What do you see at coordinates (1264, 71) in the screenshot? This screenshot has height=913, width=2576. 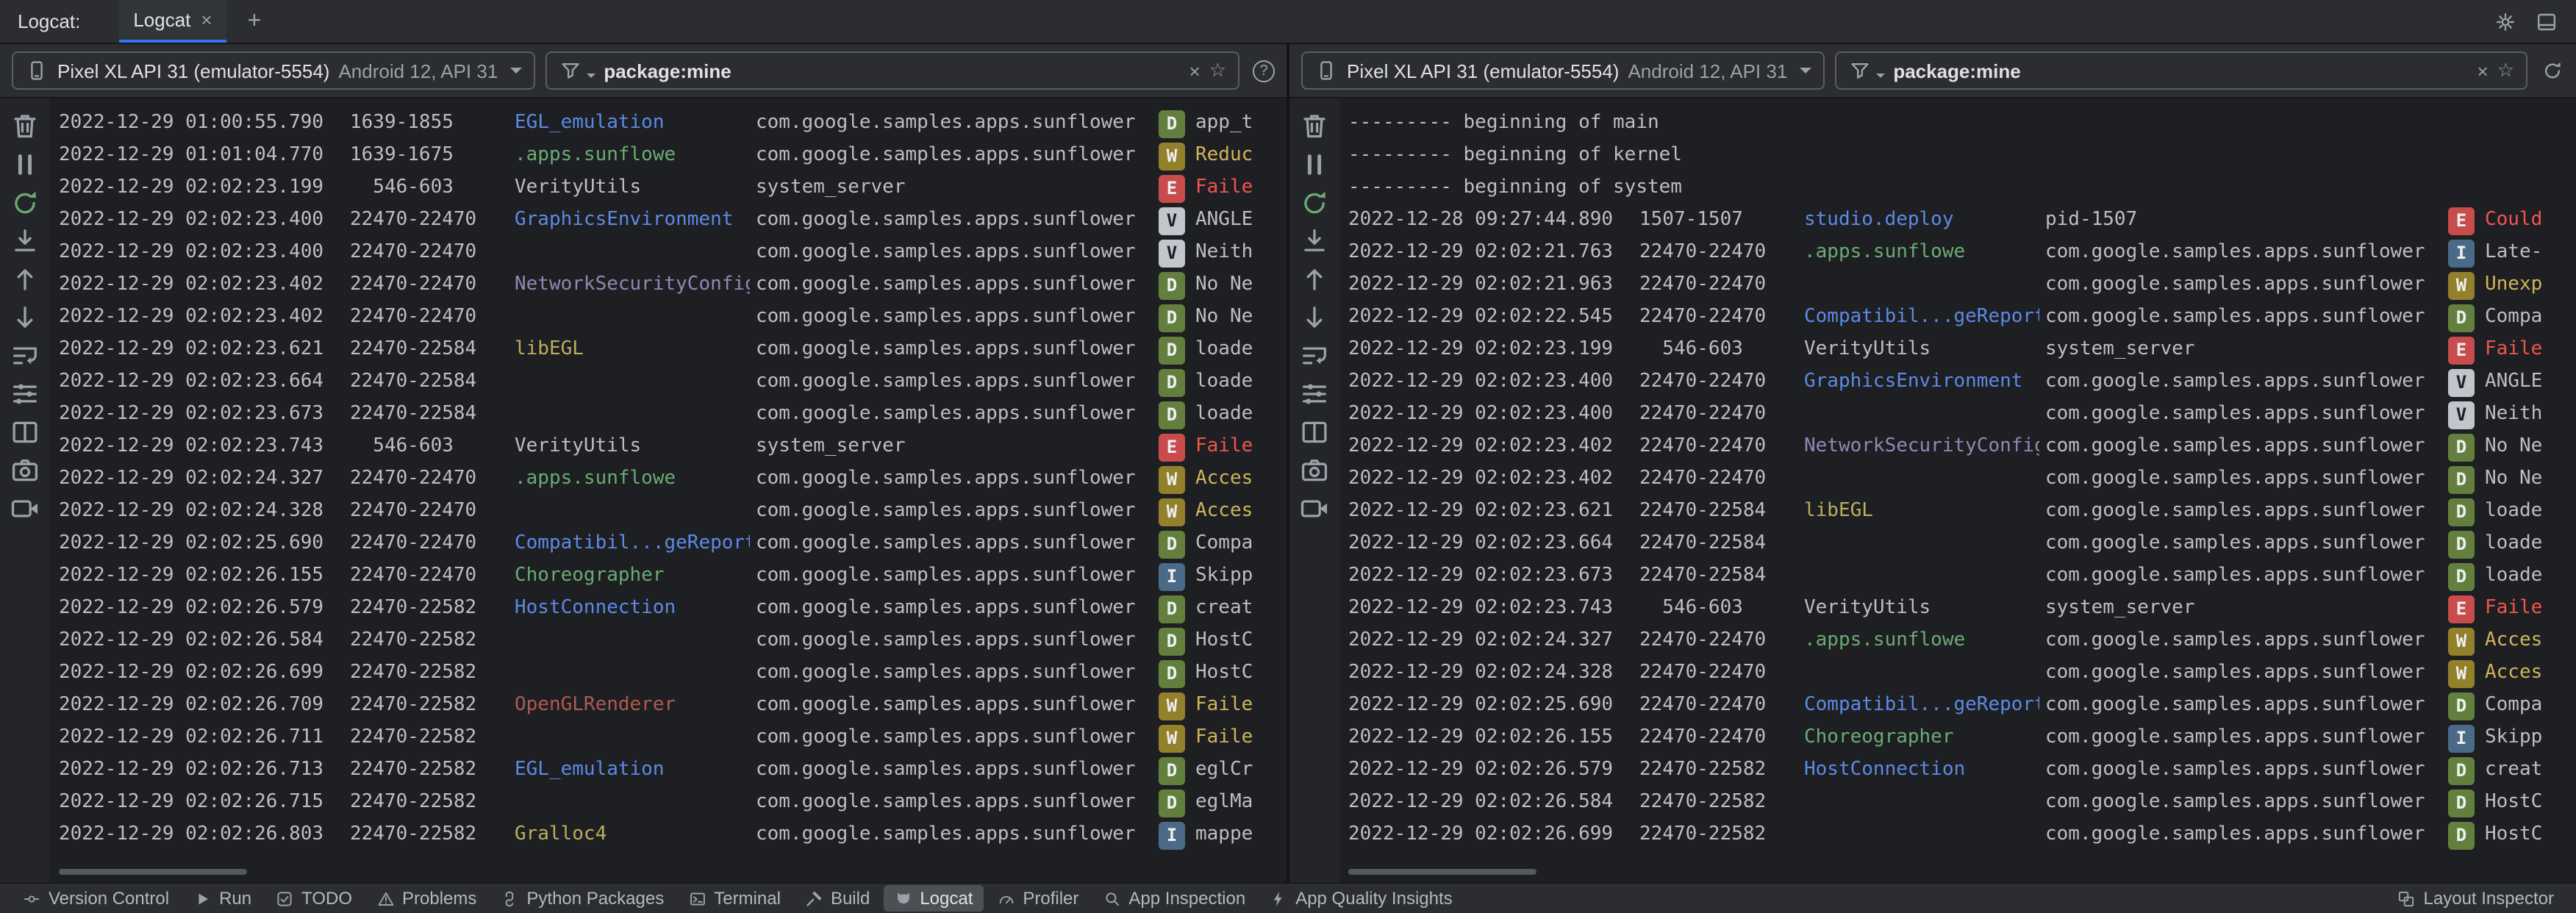 I see `help-icon: ?` at bounding box center [1264, 71].